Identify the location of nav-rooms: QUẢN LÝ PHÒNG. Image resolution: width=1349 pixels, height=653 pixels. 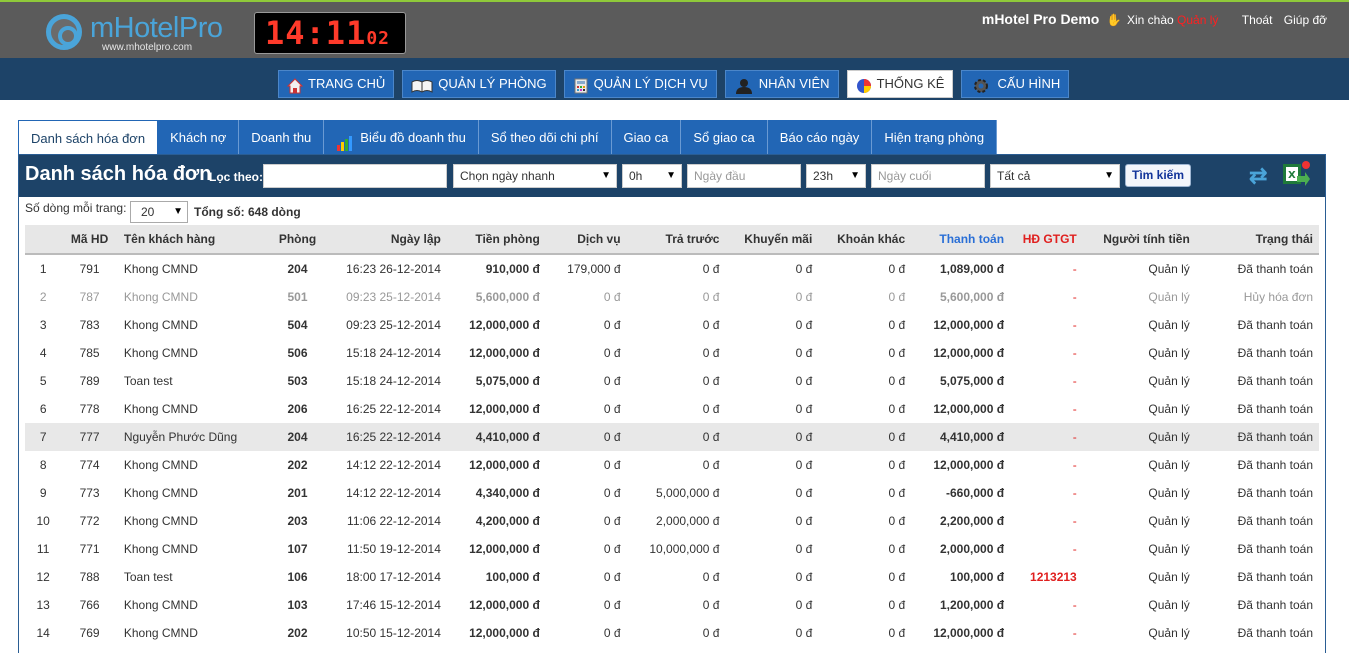
(479, 84).